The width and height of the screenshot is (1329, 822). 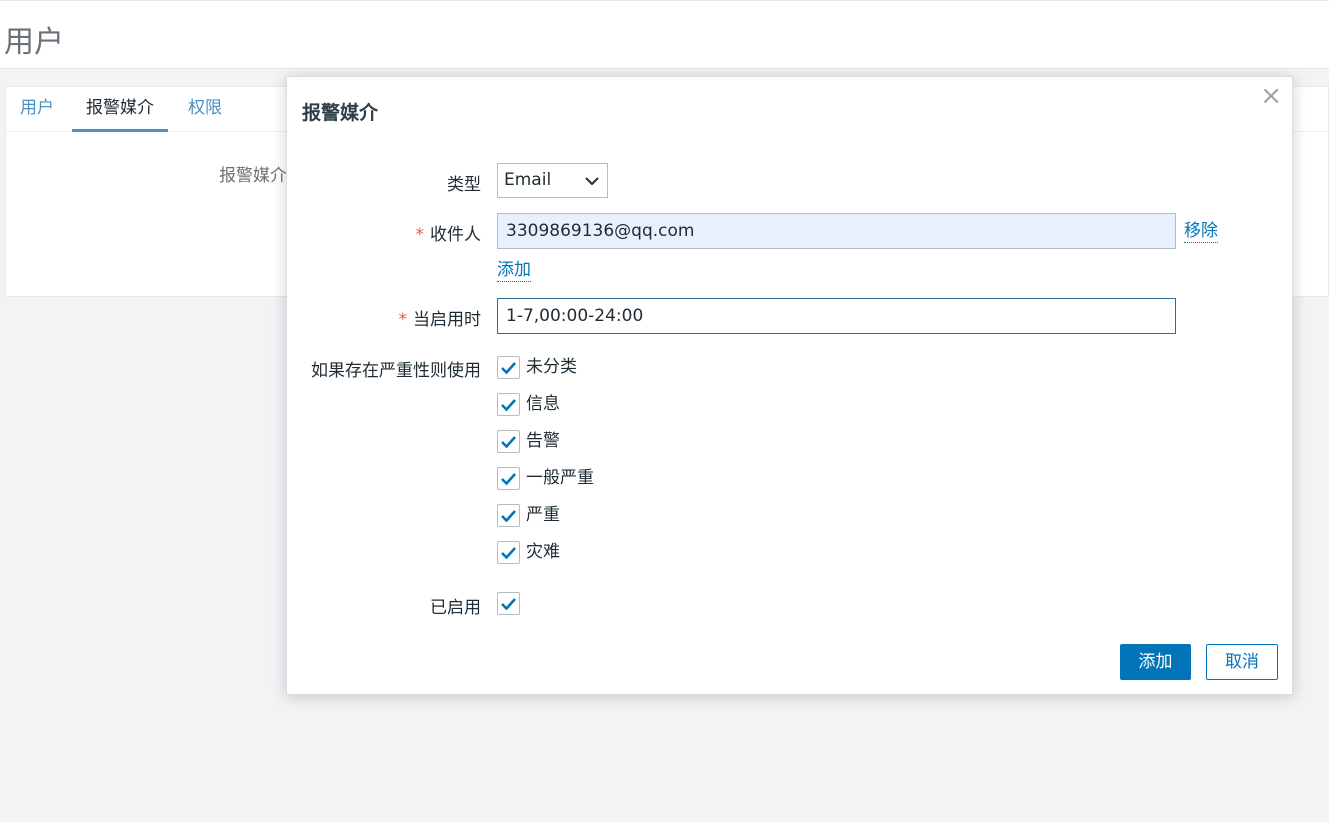 I want to click on media-field-label: 报警媒介, so click(x=253, y=176).